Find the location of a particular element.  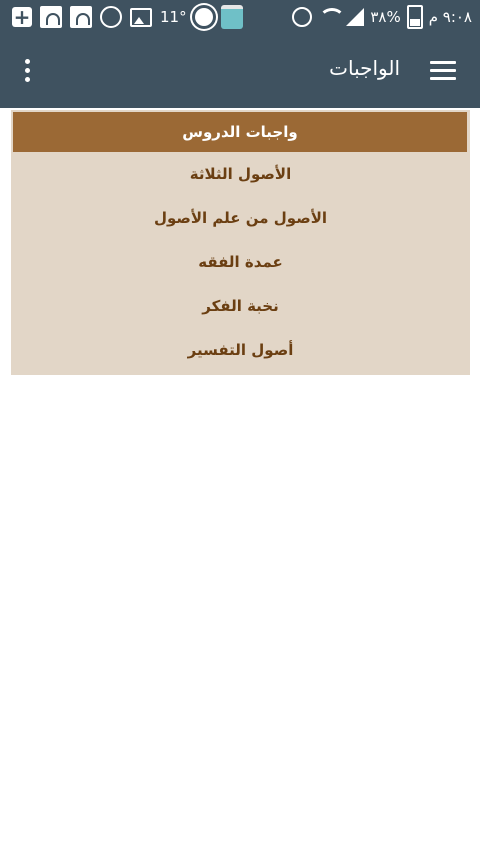

more-vertical-icon is located at coordinates (28, 71).